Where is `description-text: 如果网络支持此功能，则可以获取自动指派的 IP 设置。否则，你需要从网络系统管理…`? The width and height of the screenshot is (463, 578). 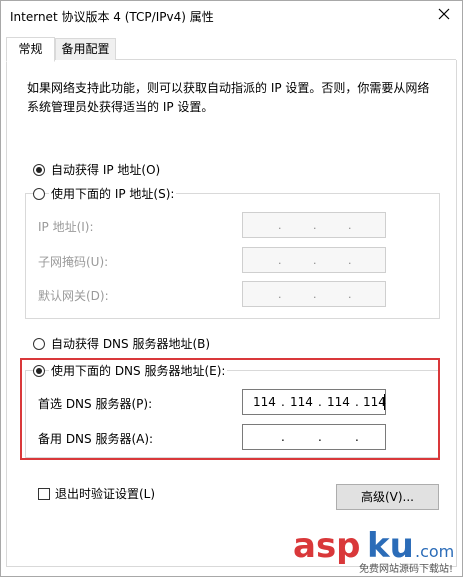 description-text: 如果网络支持此功能，则可以获取自动指派的 IP 设置。否则，你需要从网络系统管理… is located at coordinates (228, 97).